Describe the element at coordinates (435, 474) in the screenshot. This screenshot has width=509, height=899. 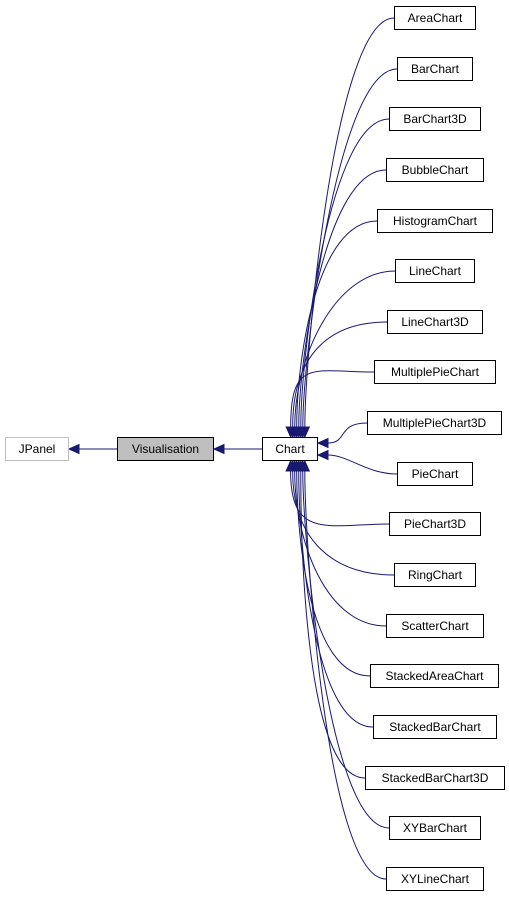
I see `class-node-pie-chart: PieChart` at that location.